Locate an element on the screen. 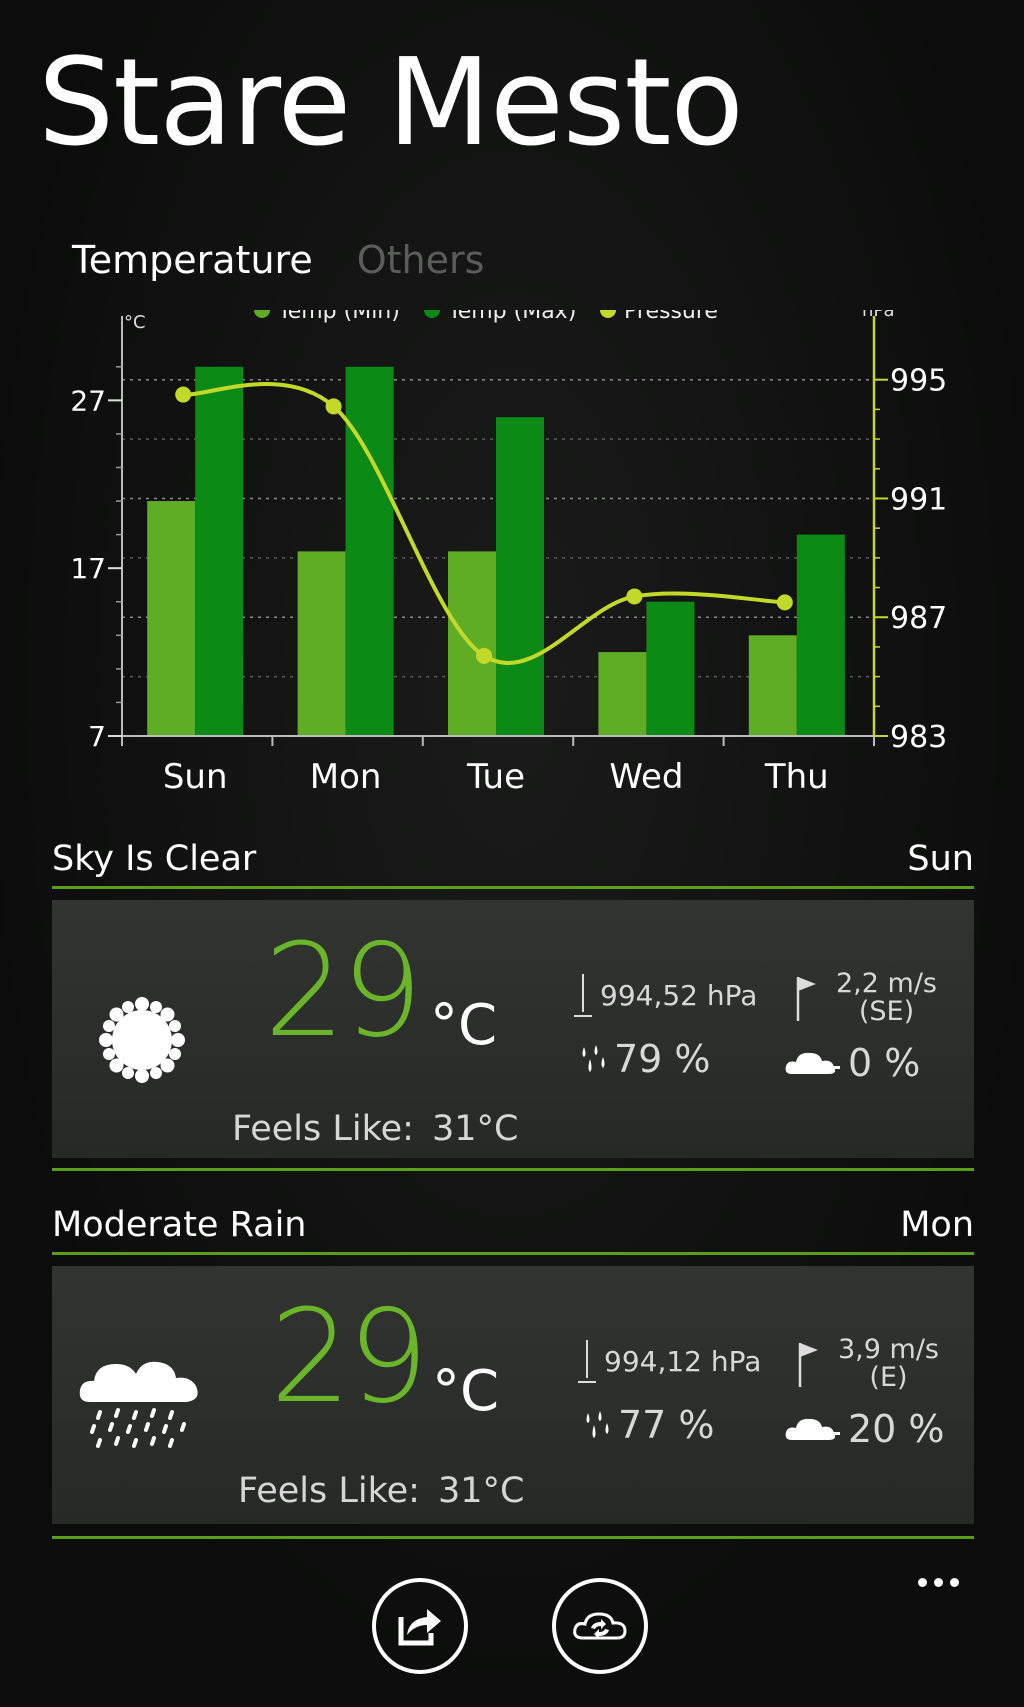 This screenshot has width=1024, height=1707. day-header: Moderate Rain Mon is located at coordinates (513, 1225).